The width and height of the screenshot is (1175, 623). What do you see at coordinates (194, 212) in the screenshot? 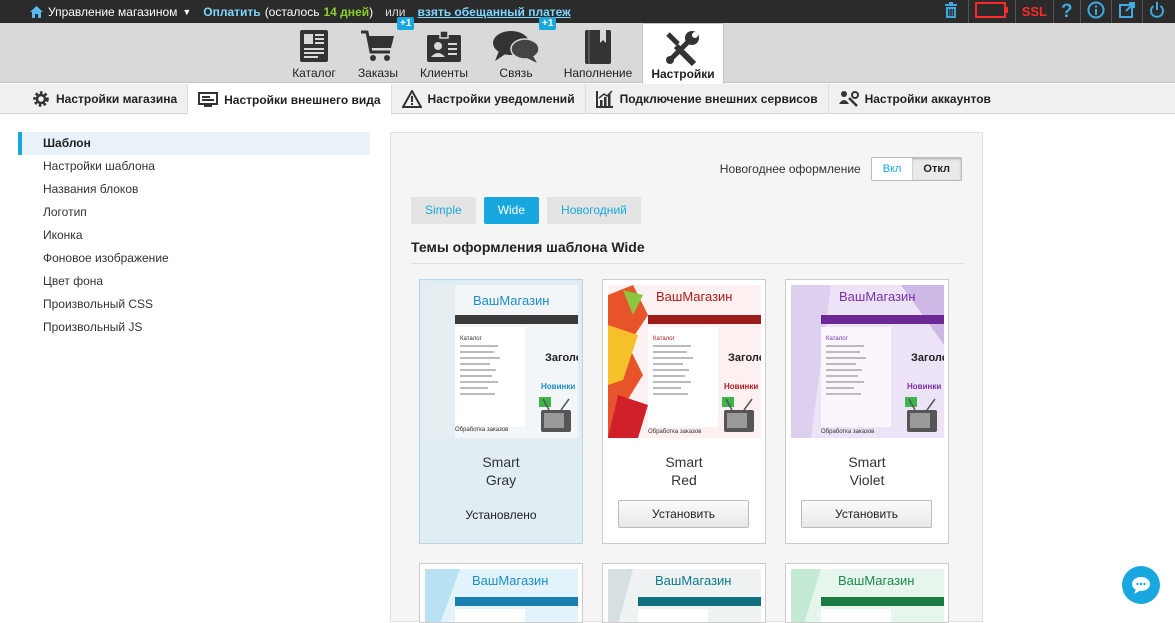
I see `sidebar-item-logo: Логотип` at bounding box center [194, 212].